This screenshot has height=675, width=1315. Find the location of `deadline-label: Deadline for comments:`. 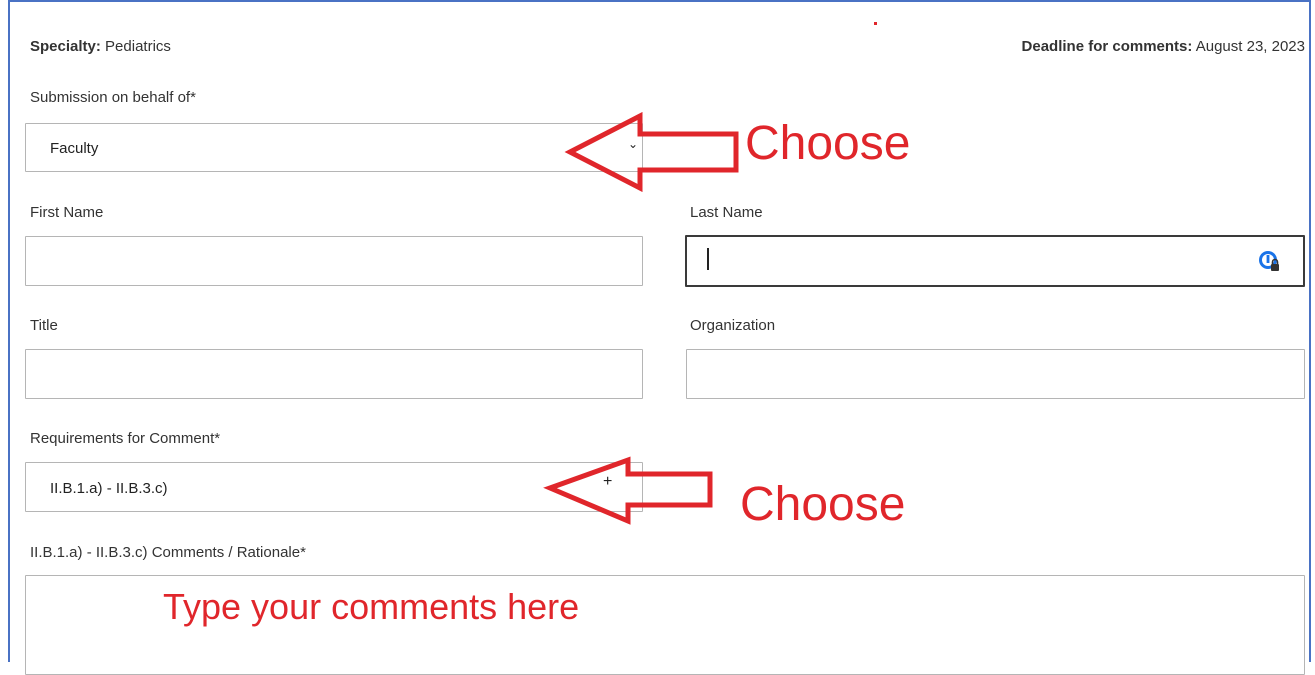

deadline-label: Deadline for comments: is located at coordinates (1107, 46).